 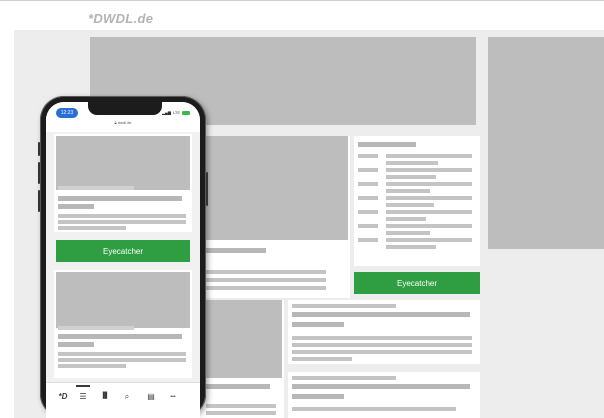 I want to click on active-tab-indicator, so click(x=83, y=386).